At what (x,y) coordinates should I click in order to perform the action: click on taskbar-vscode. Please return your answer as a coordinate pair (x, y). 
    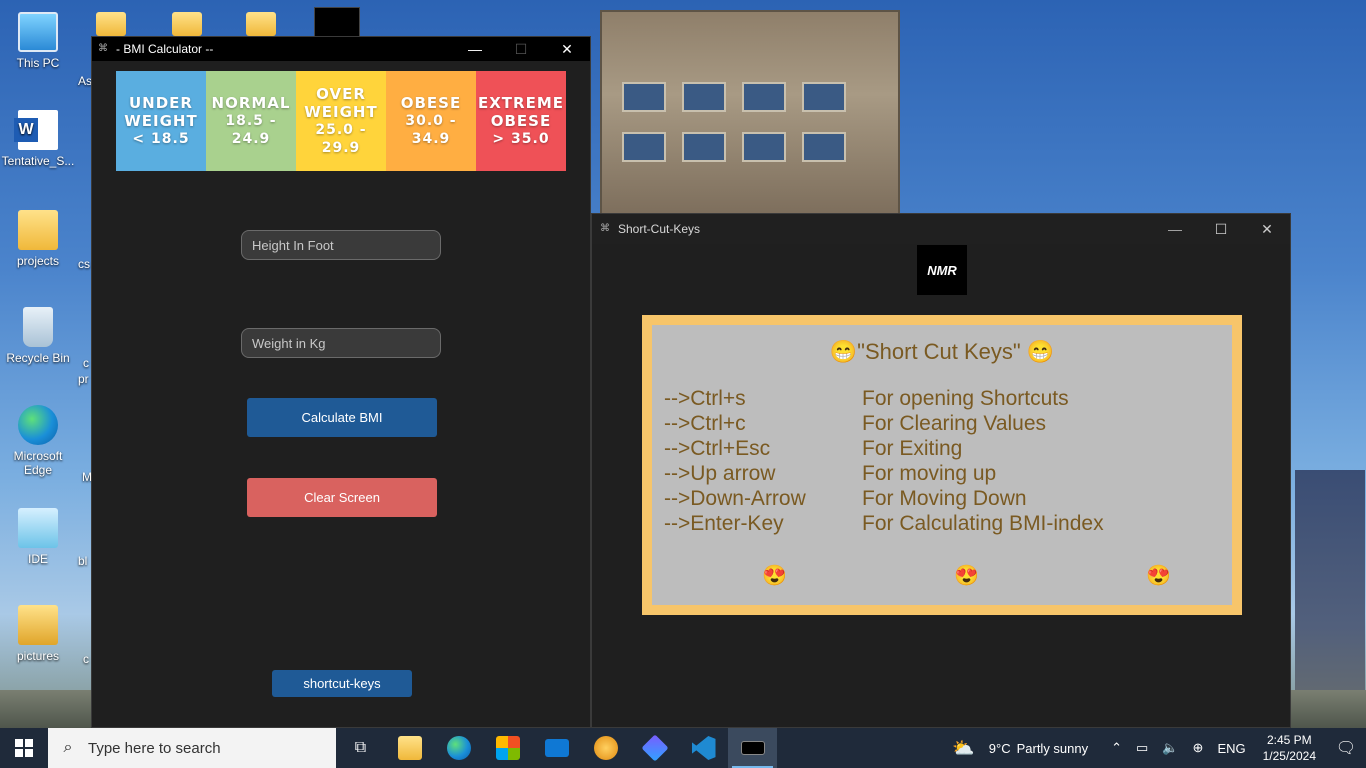
    Looking at the image, I should click on (703, 748).